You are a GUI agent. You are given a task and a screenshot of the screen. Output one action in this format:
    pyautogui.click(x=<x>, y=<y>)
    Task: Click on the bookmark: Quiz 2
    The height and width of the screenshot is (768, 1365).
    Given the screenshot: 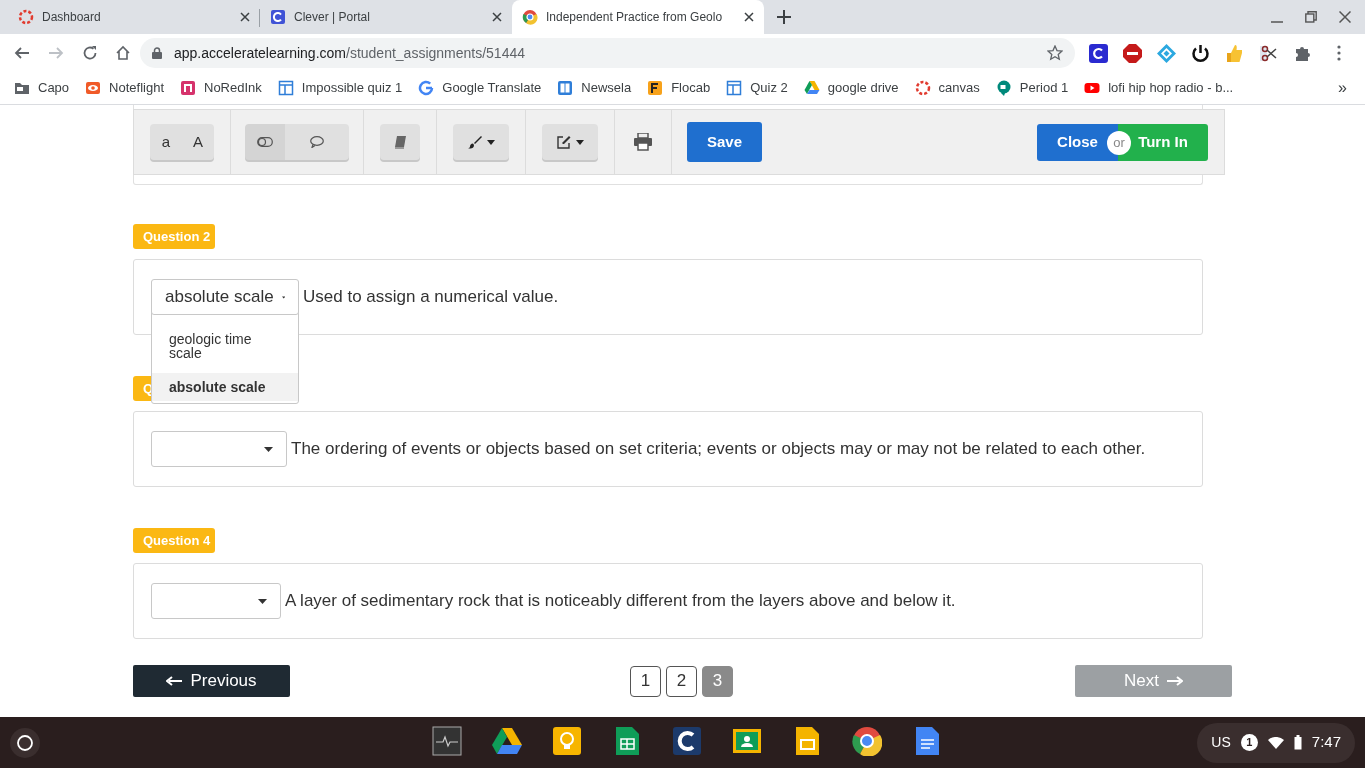 What is the action you would take?
    pyautogui.click(x=769, y=88)
    